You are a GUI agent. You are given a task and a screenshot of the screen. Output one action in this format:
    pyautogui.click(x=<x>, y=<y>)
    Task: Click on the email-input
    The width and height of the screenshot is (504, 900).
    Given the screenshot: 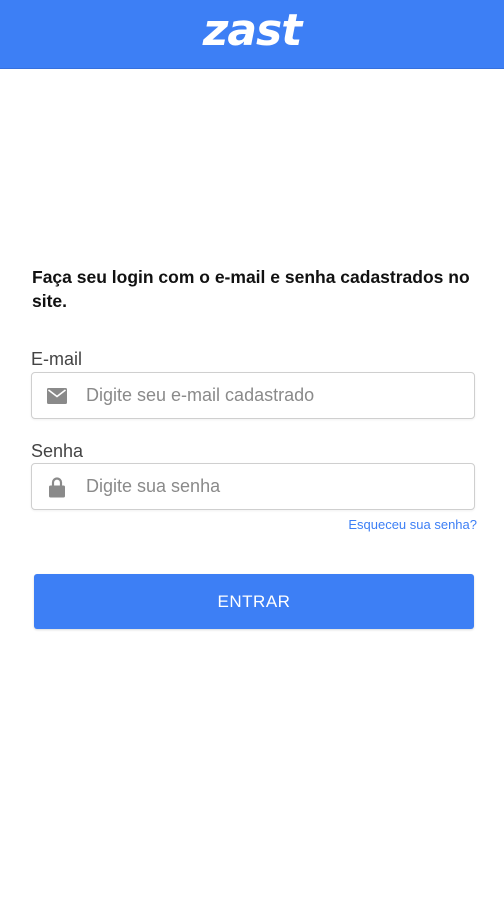 What is the action you would take?
    pyautogui.click(x=276, y=395)
    